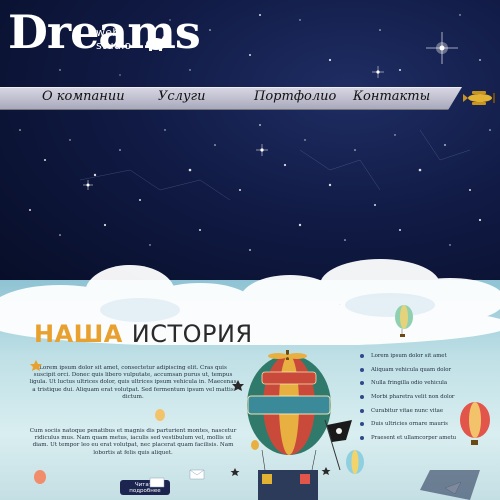 This screenshot has height=500, width=500. I want to click on nav-item-about: О компании, so click(83, 96).